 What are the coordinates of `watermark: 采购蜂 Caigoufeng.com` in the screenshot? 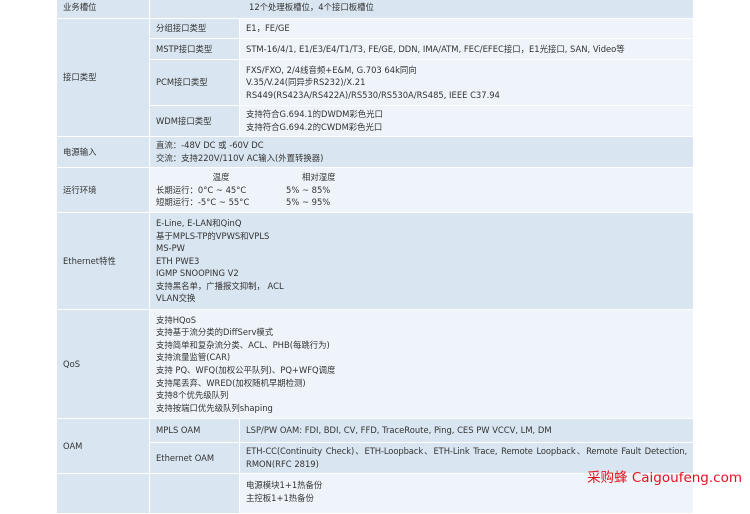 It's located at (664, 478).